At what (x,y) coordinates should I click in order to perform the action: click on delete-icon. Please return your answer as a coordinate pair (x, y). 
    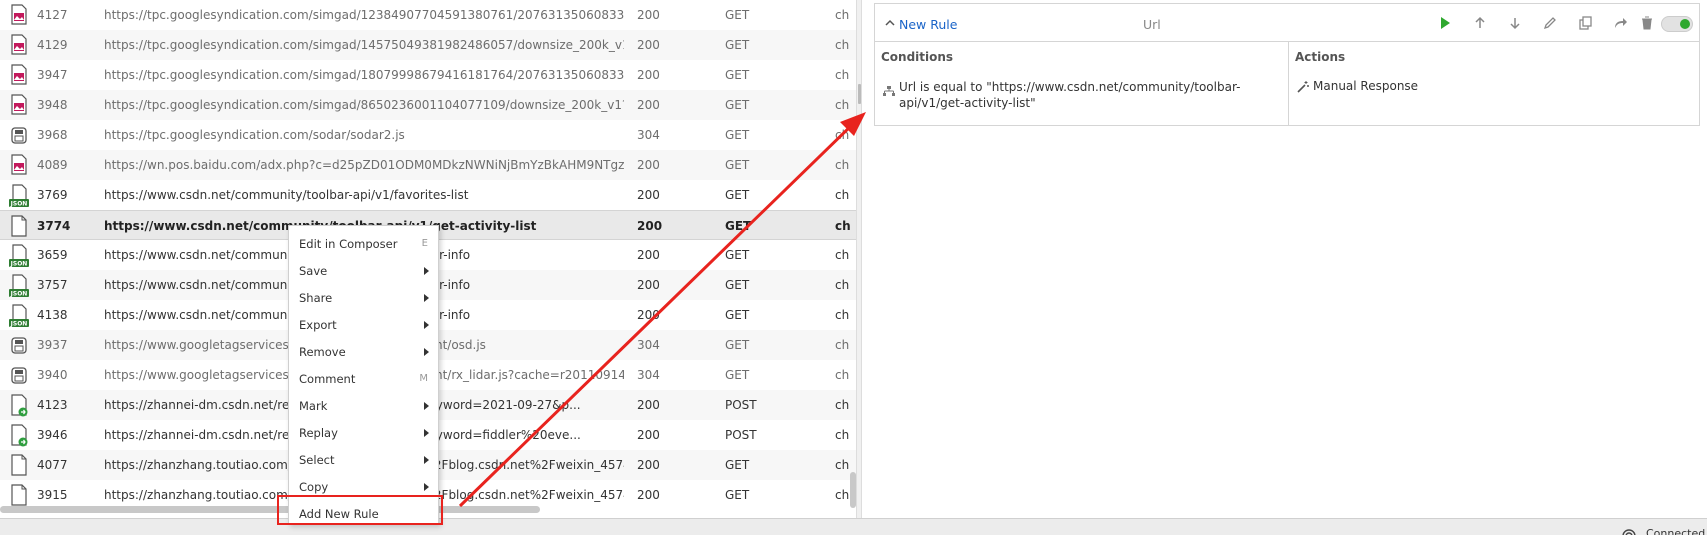
    Looking at the image, I should click on (1647, 23).